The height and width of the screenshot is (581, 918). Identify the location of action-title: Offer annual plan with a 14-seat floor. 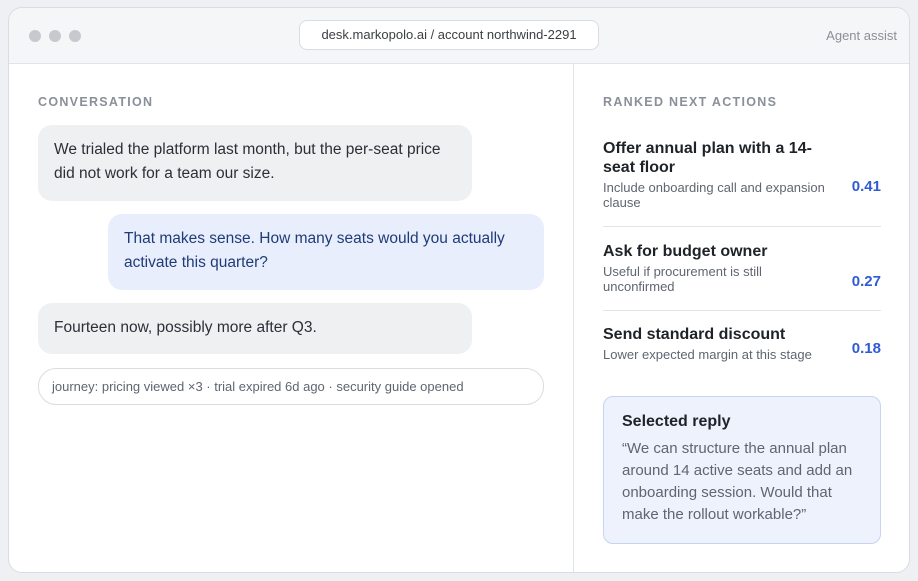
(707, 158).